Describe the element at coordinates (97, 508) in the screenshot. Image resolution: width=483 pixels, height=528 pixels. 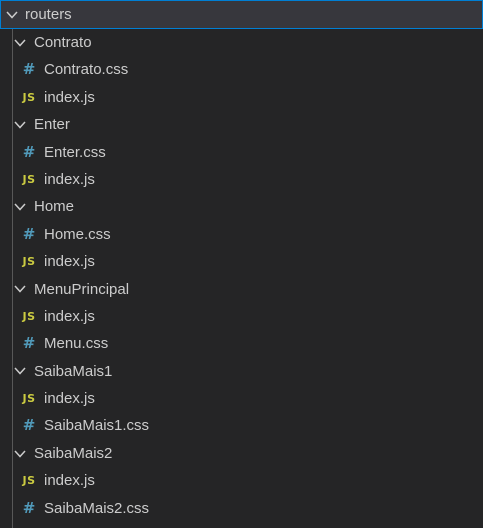
I see `file-label: SaibaMais2.css` at that location.